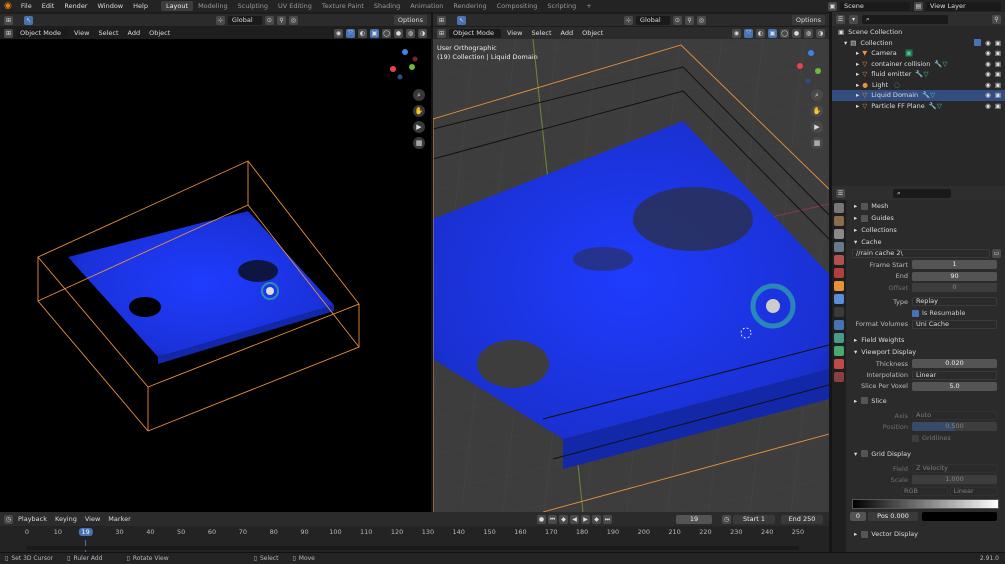 This screenshot has height=564, width=1005. I want to click on current-frame-marker: 19, so click(85, 532).